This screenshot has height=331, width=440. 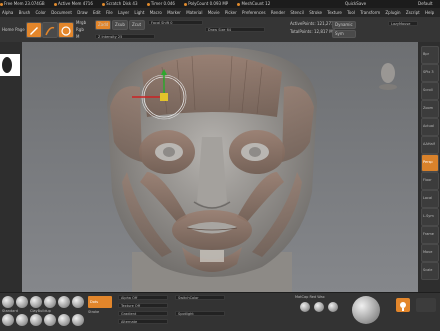 I want to click on nav-head-icon, so click(x=388, y=76).